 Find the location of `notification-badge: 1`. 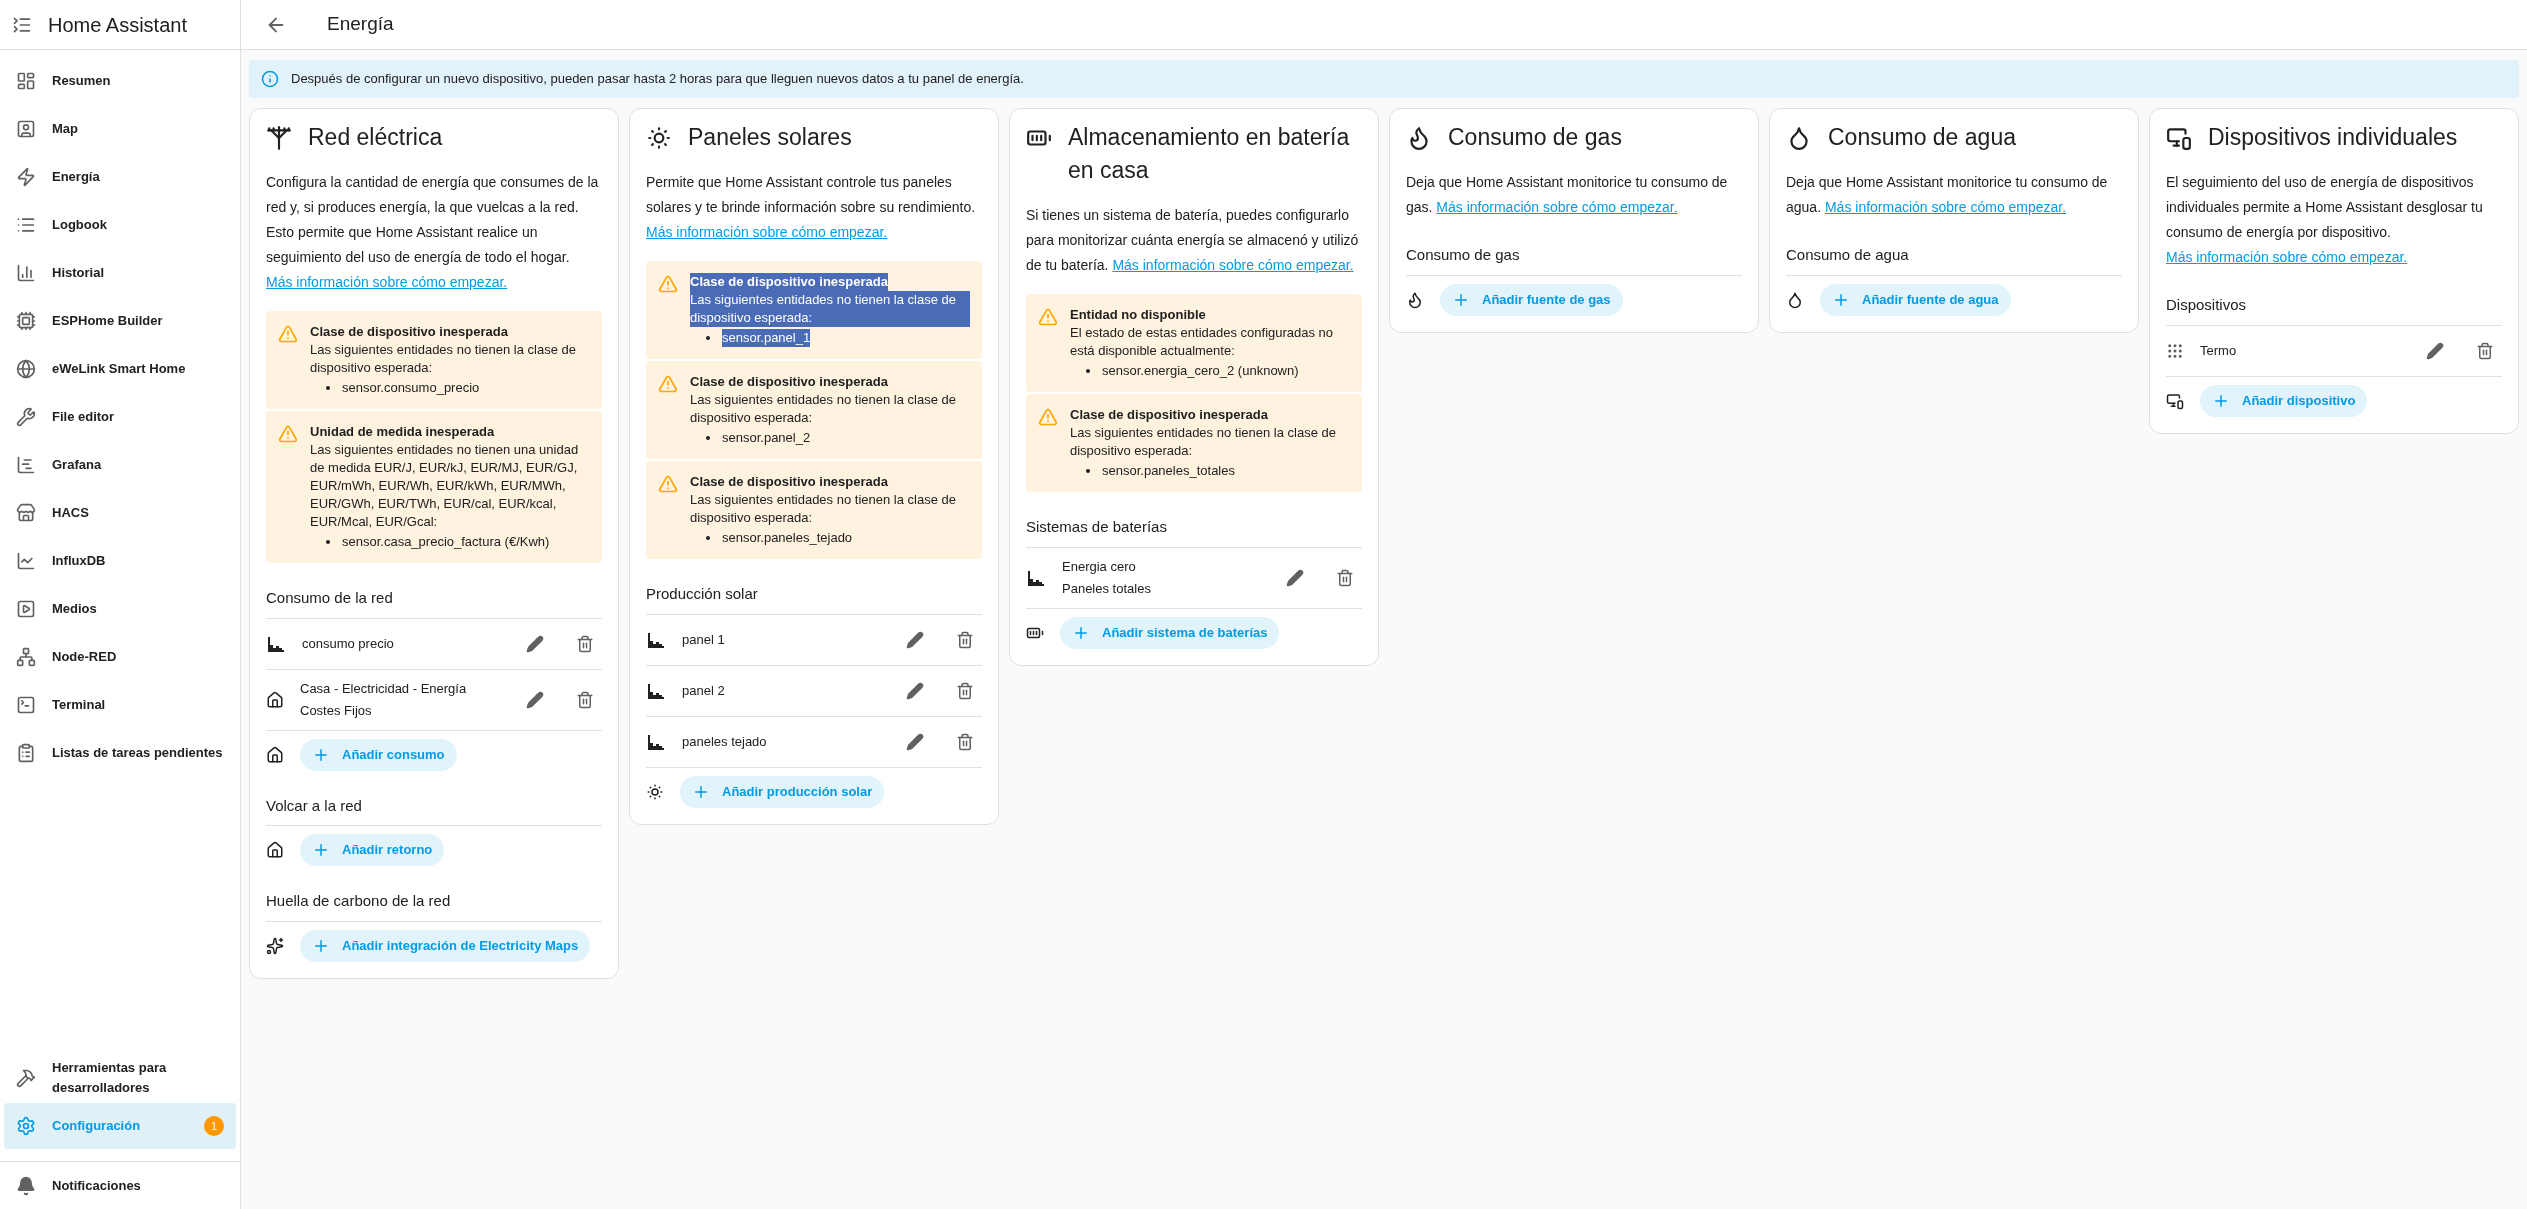

notification-badge: 1 is located at coordinates (214, 1126).